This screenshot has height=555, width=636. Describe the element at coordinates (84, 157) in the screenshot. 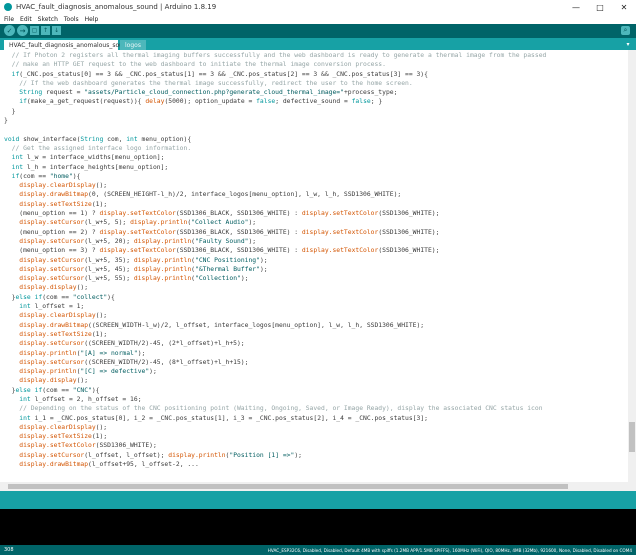

I see `code-line: int l_w = interface_widths[menu_option];` at that location.